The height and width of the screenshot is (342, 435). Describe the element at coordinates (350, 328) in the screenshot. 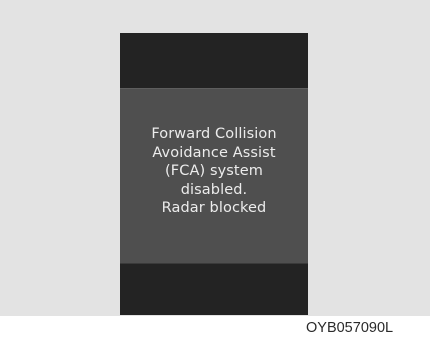

I see `figure-code: OYB057090L` at that location.